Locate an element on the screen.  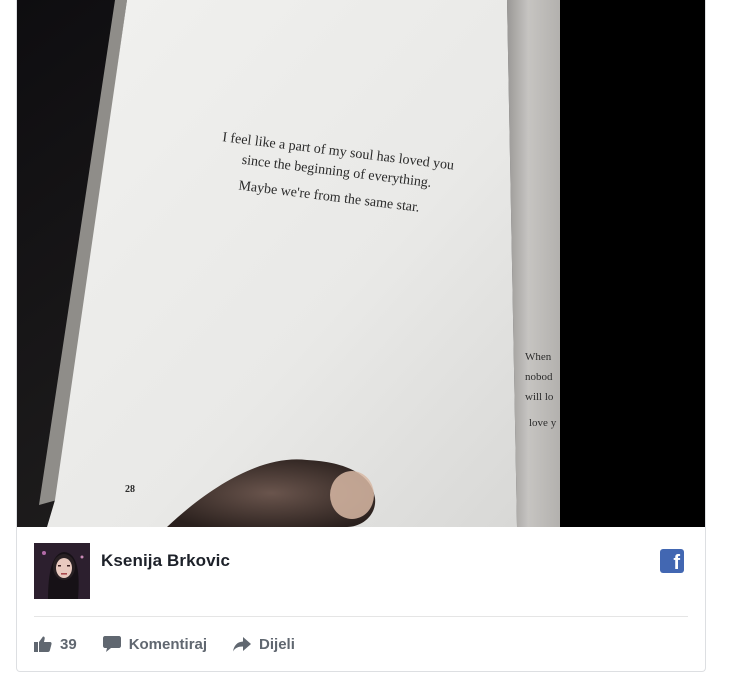
comment-bubble-icon is located at coordinates (111, 644).